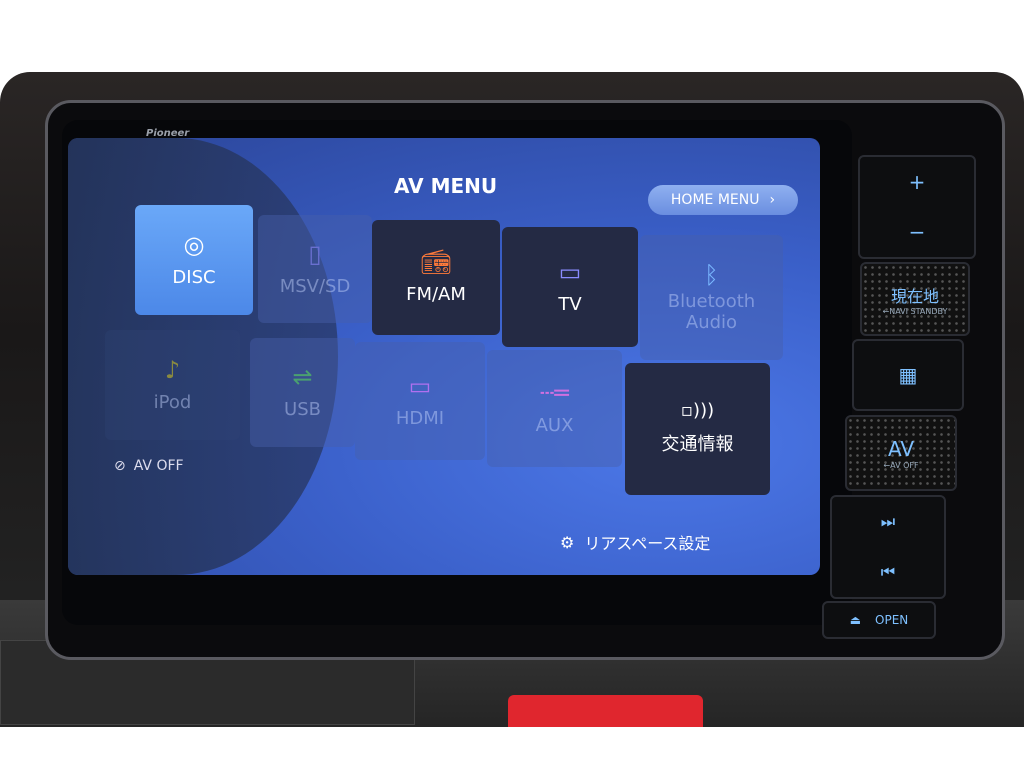  I want to click on tile-label: FM/AM, so click(436, 294).